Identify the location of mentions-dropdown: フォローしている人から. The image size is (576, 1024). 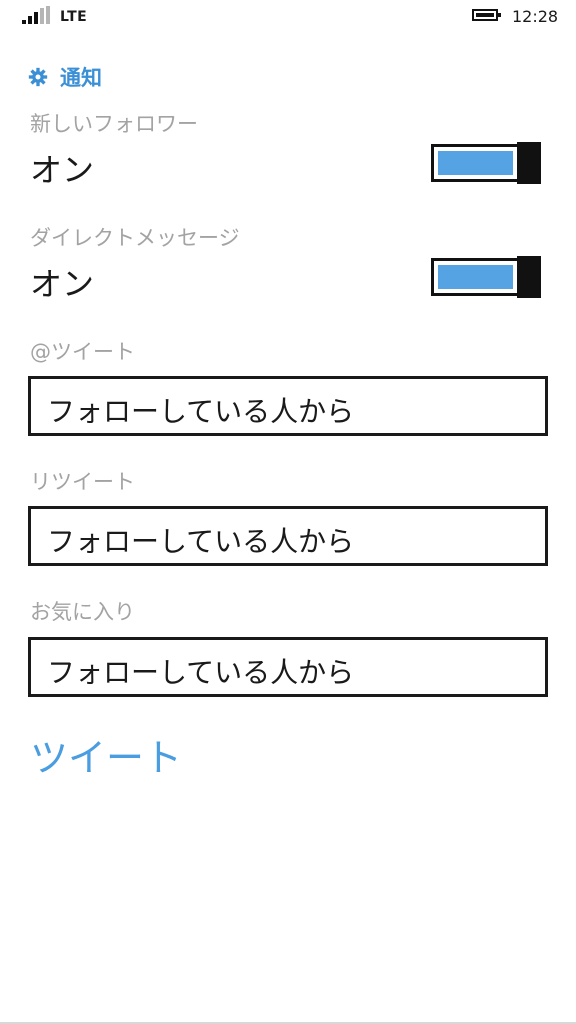
(288, 406).